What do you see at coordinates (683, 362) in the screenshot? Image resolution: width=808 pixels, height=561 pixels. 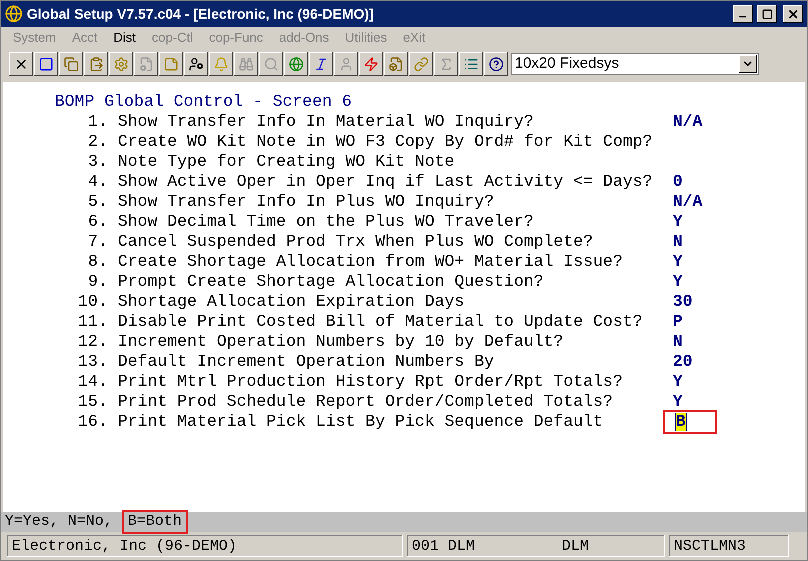 I see `setting-value: 20` at bounding box center [683, 362].